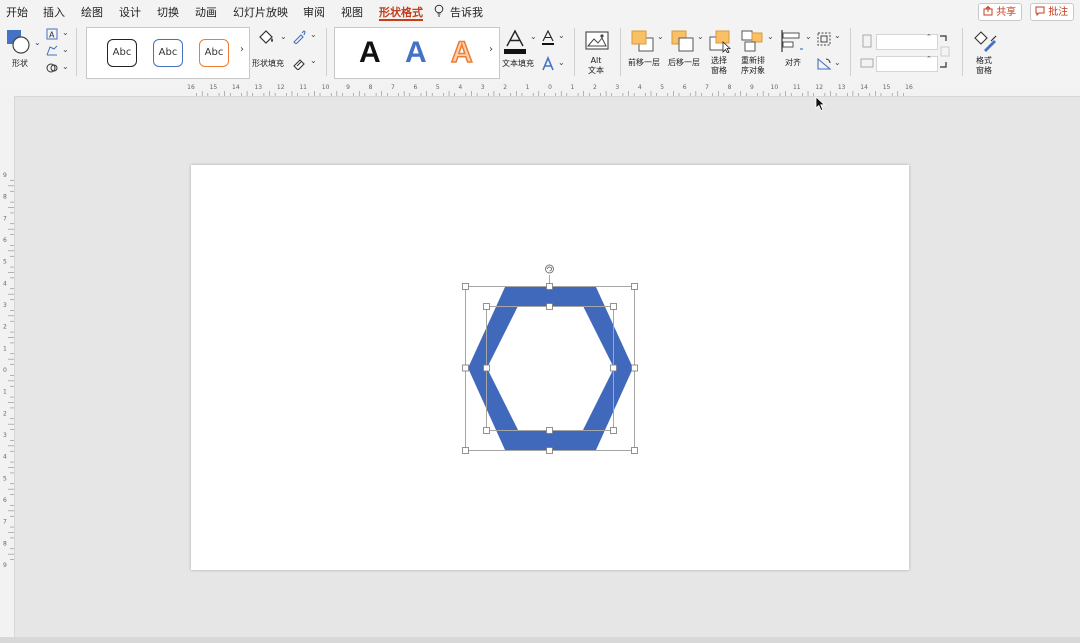  Describe the element at coordinates (52, 51) in the screenshot. I see `edit-shape-icon` at that location.